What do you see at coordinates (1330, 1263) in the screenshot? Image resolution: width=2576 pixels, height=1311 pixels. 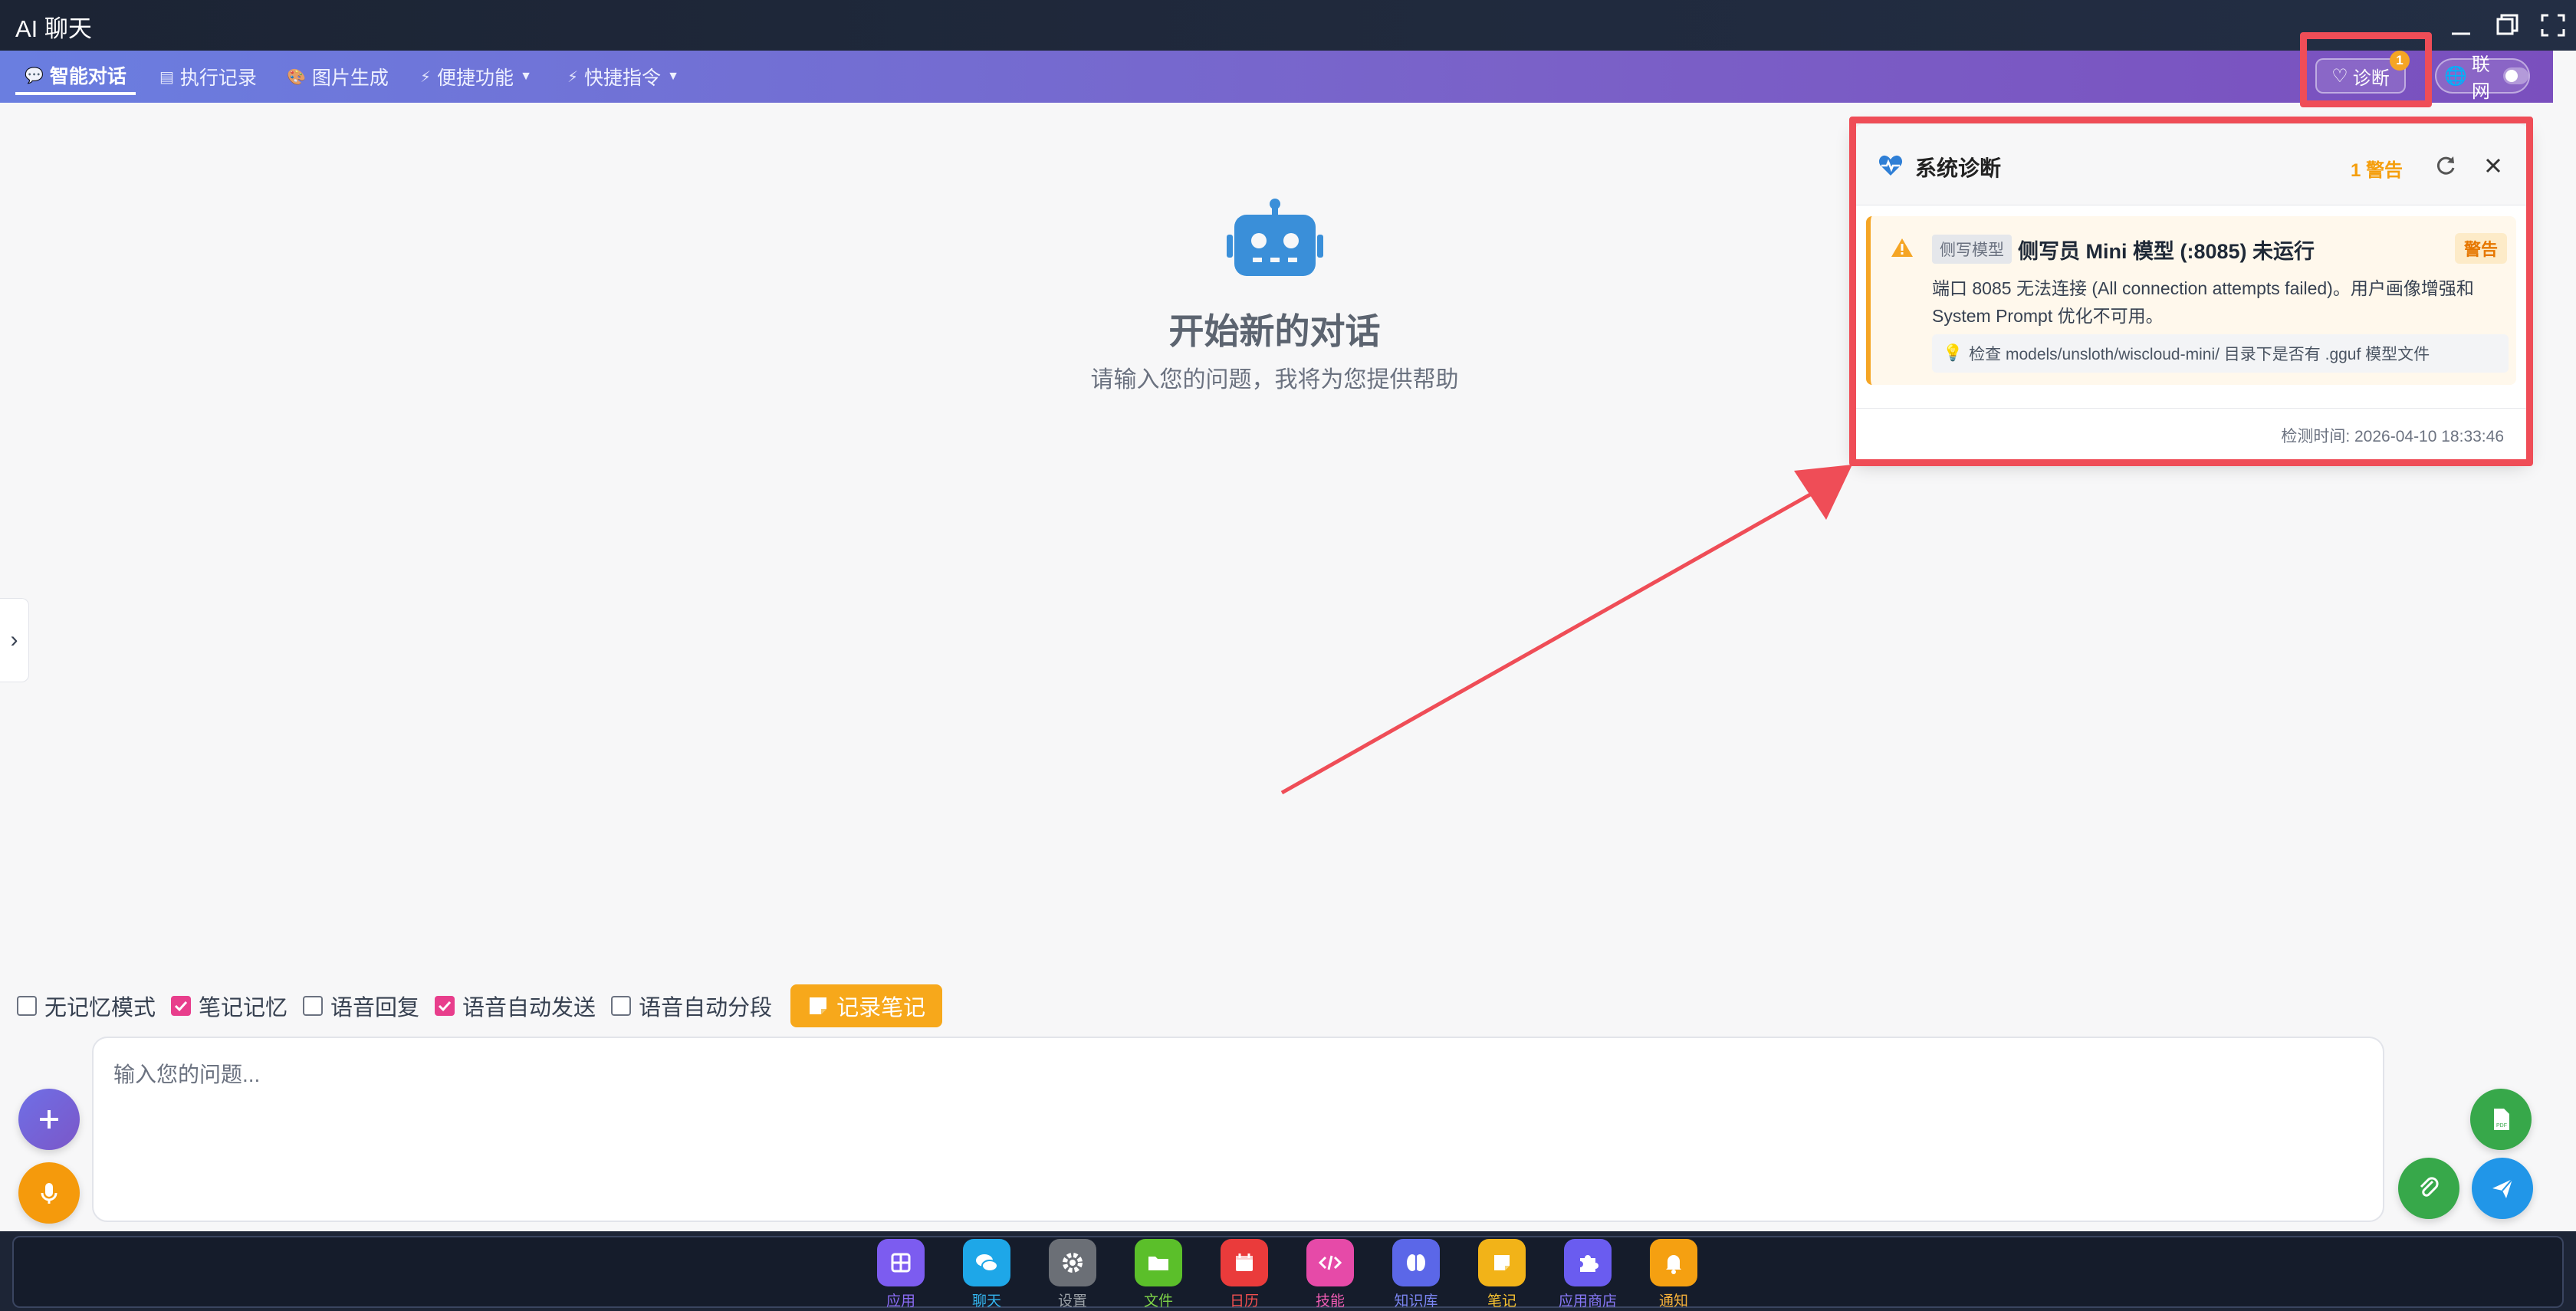 I see `code-icon` at bounding box center [1330, 1263].